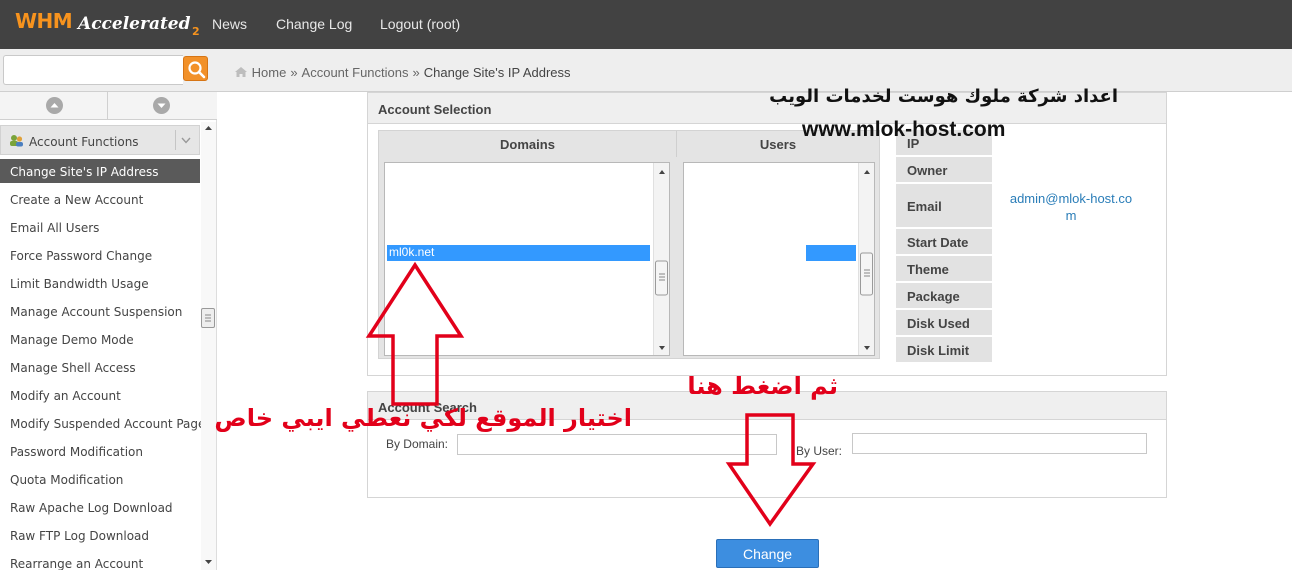  What do you see at coordinates (415, 333) in the screenshot?
I see `up-arrow-annotation` at bounding box center [415, 333].